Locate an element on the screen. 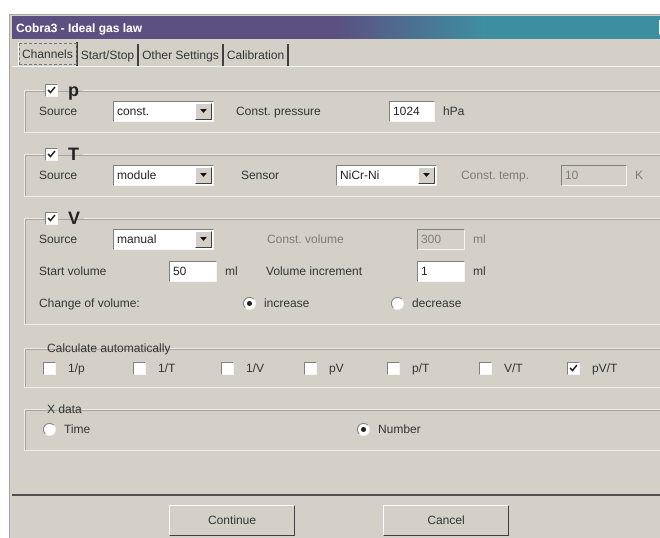 This screenshot has height=538, width=660. dropdown: manual is located at coordinates (163, 239).